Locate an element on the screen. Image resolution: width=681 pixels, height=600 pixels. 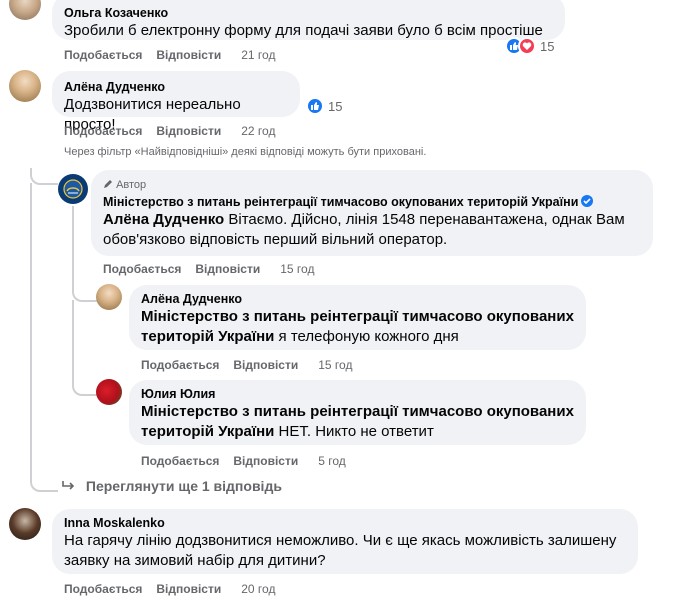
ministry-avatar is located at coordinates (73, 189).